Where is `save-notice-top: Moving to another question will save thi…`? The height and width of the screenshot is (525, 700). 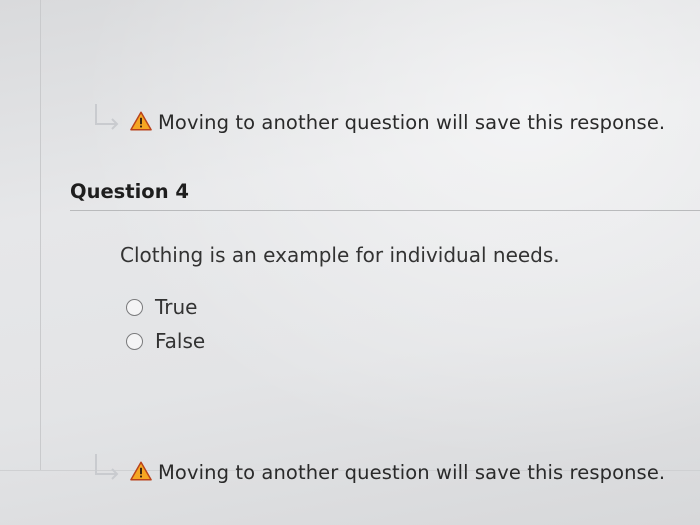 save-notice-top: Moving to another question will save thi… is located at coordinates (378, 118).